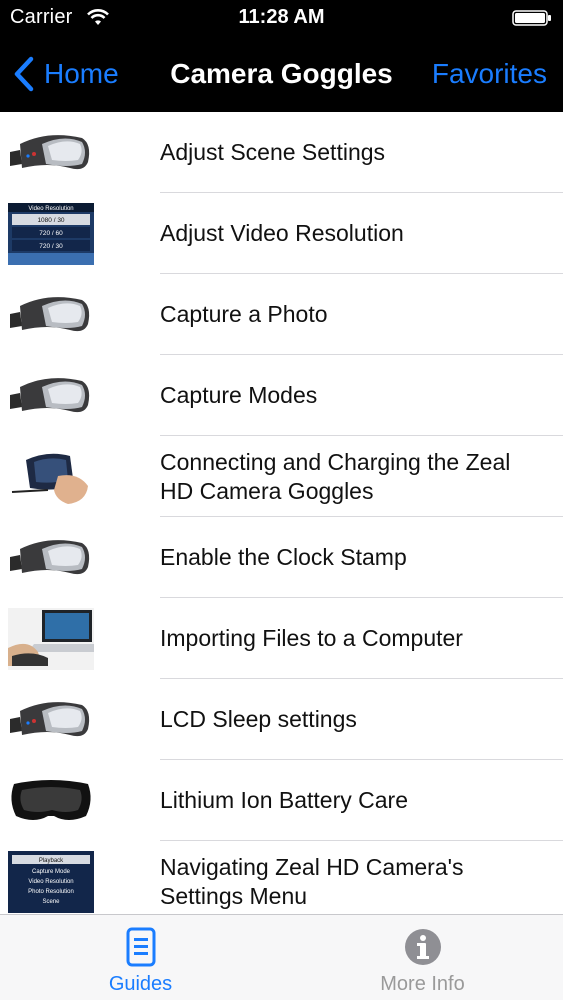 This screenshot has height=1000, width=563. What do you see at coordinates (140, 947) in the screenshot?
I see `document-icon` at bounding box center [140, 947].